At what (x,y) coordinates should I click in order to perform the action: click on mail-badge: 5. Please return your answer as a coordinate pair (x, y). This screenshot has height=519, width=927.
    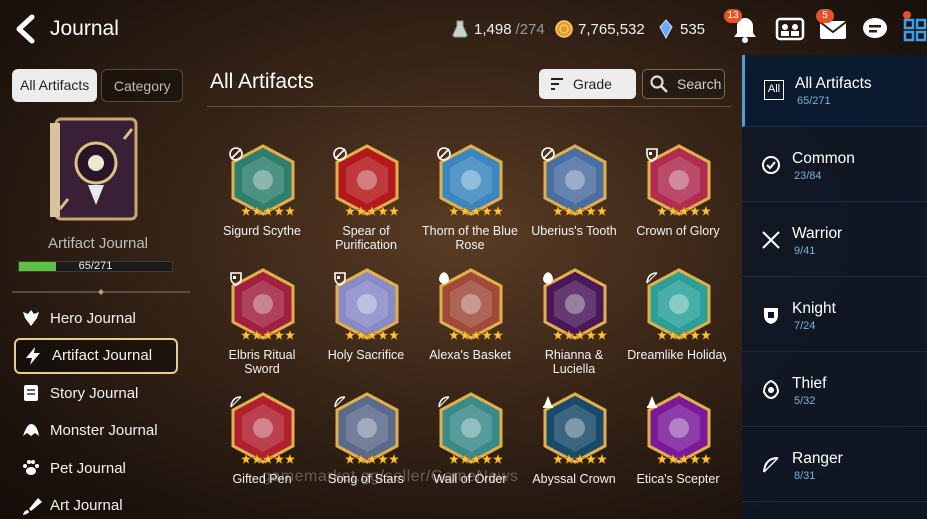
    Looking at the image, I should click on (825, 16).